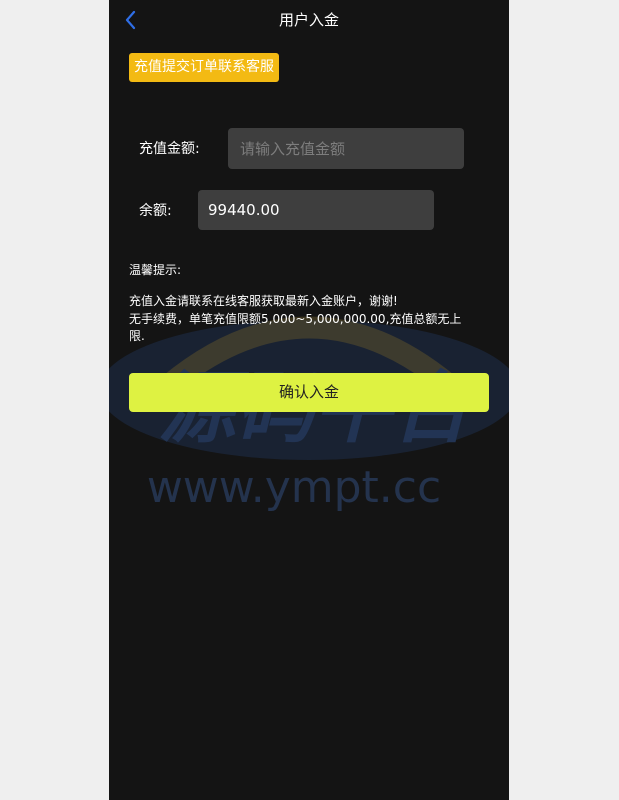 Image resolution: width=619 pixels, height=800 pixels. I want to click on tips-line-2: 无手续费，单笔充值限额5,000~5,000,000.00,充值总额无上, so click(295, 319).